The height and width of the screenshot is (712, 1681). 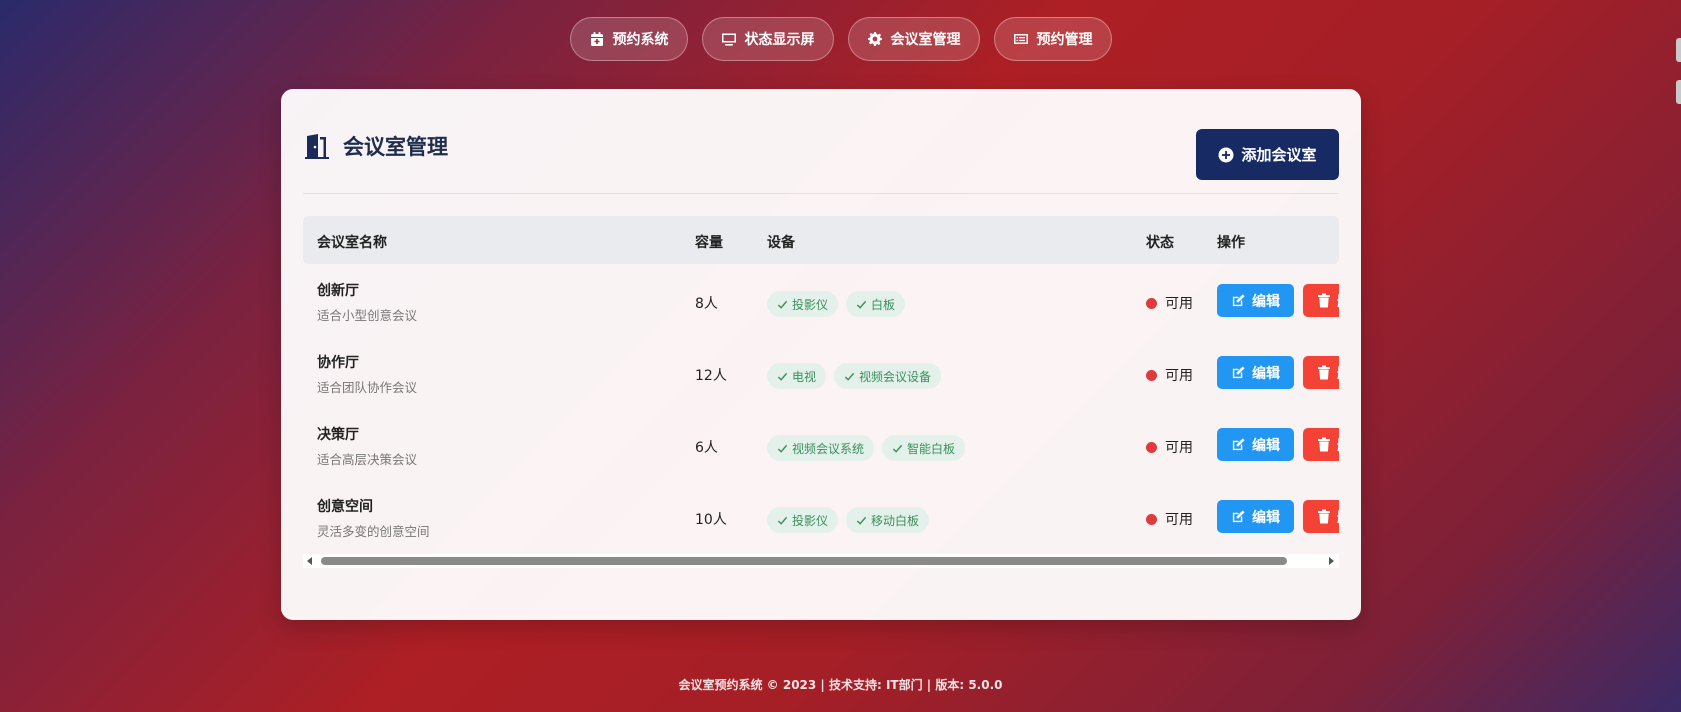 I want to click on equipment-tags: 电视 视频会议设备, so click(x=854, y=376).